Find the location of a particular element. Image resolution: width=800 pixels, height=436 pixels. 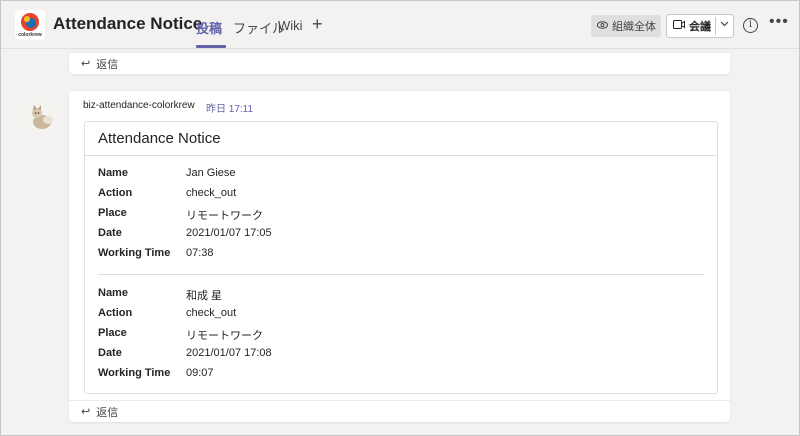

tab-posts: 投稿 is located at coordinates (209, 27).